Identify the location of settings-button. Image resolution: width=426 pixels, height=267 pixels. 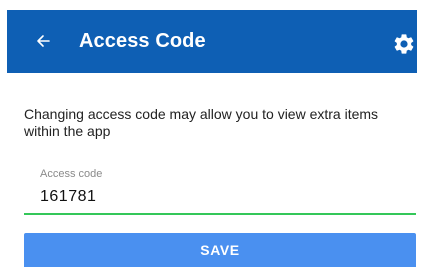
(404, 44).